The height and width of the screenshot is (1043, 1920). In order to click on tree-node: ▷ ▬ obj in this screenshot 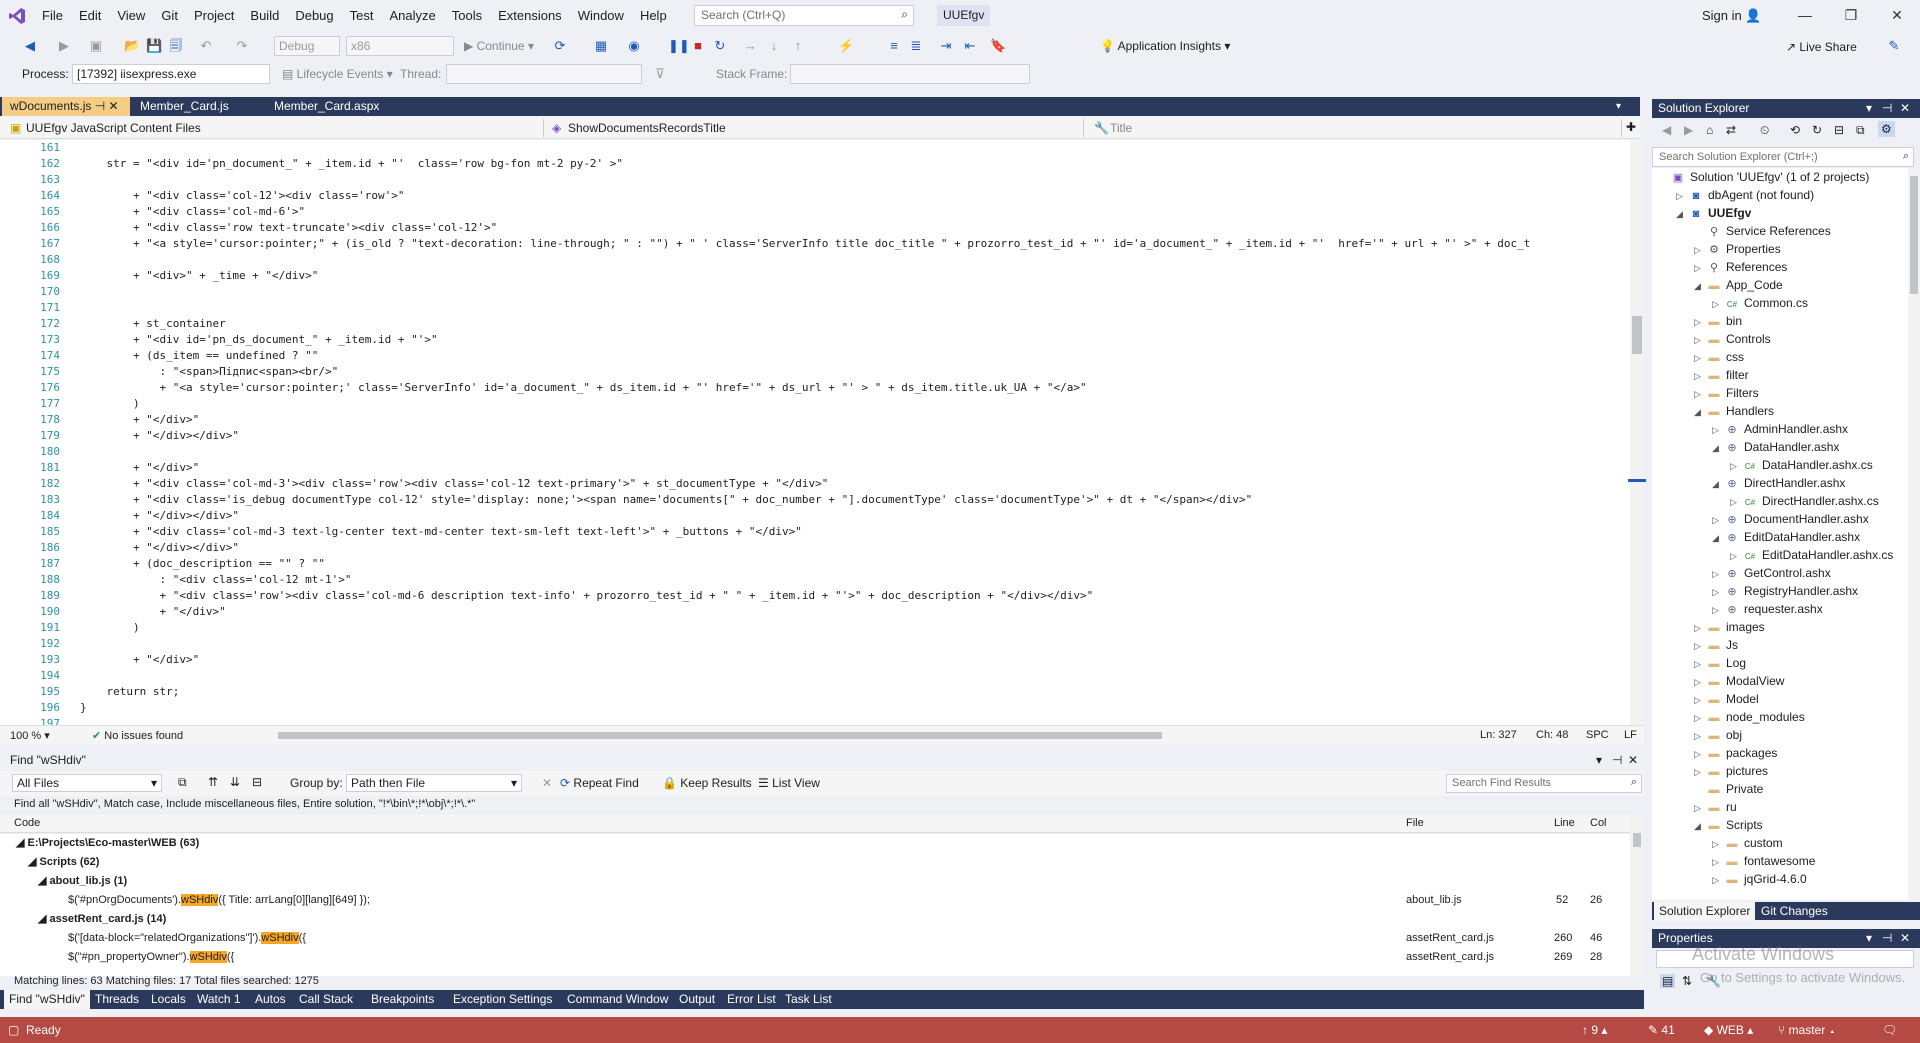, I will do `click(1718, 735)`.